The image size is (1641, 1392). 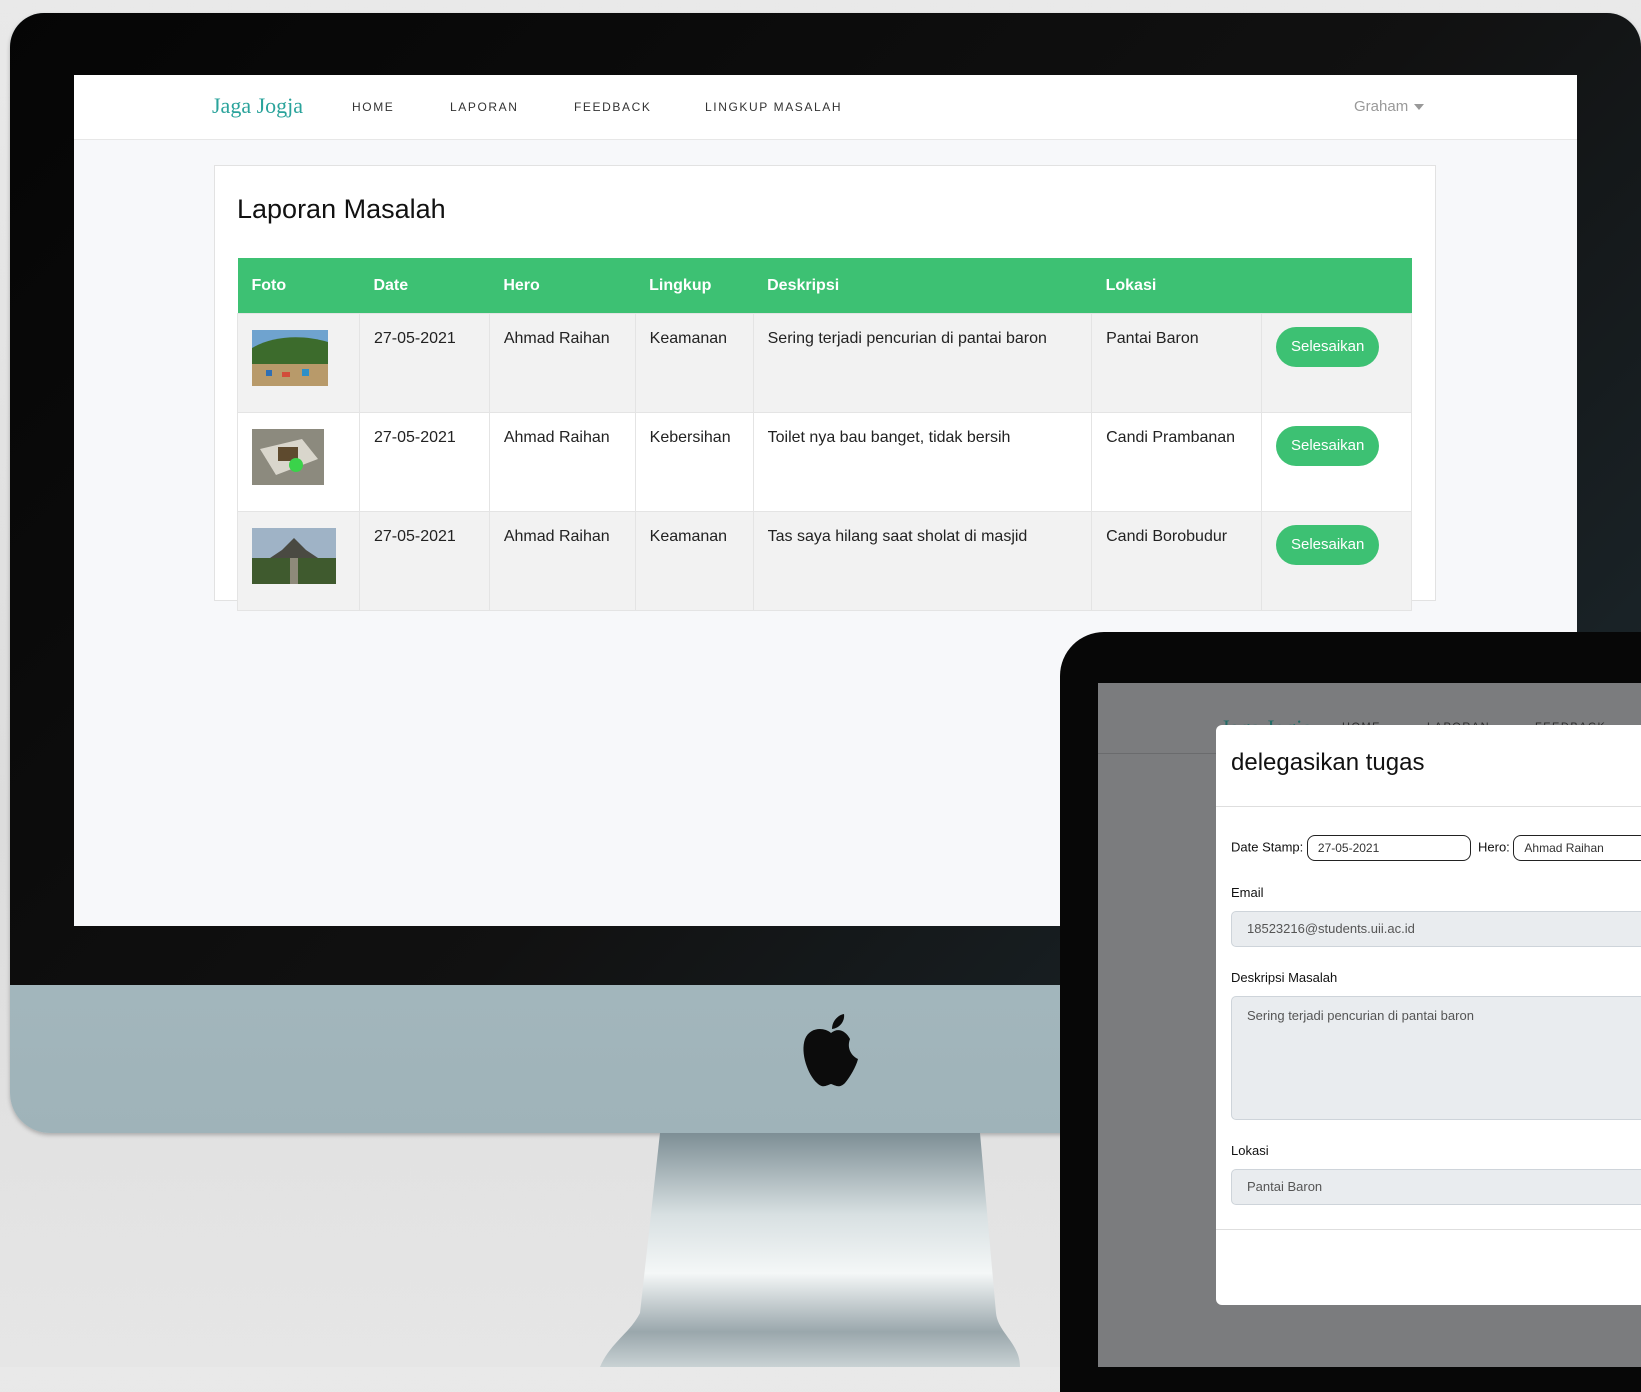 What do you see at coordinates (694, 286) in the screenshot?
I see `header-lingkup: Lingkup` at bounding box center [694, 286].